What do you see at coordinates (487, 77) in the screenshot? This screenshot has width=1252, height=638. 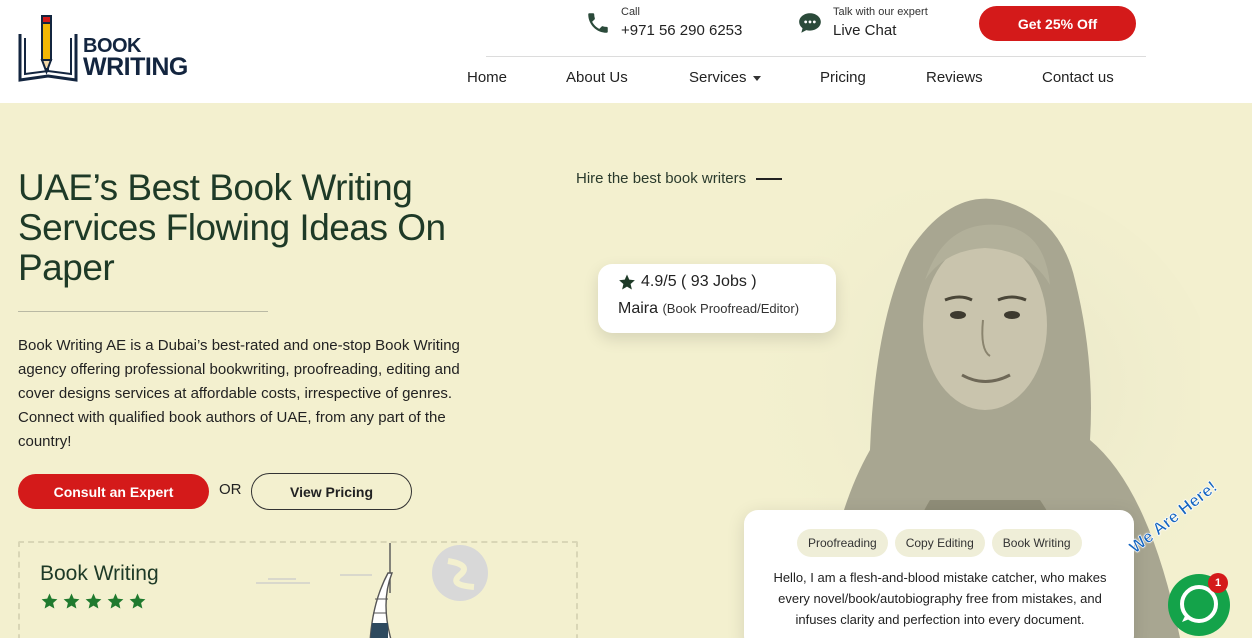 I see `nav-home: Home` at bounding box center [487, 77].